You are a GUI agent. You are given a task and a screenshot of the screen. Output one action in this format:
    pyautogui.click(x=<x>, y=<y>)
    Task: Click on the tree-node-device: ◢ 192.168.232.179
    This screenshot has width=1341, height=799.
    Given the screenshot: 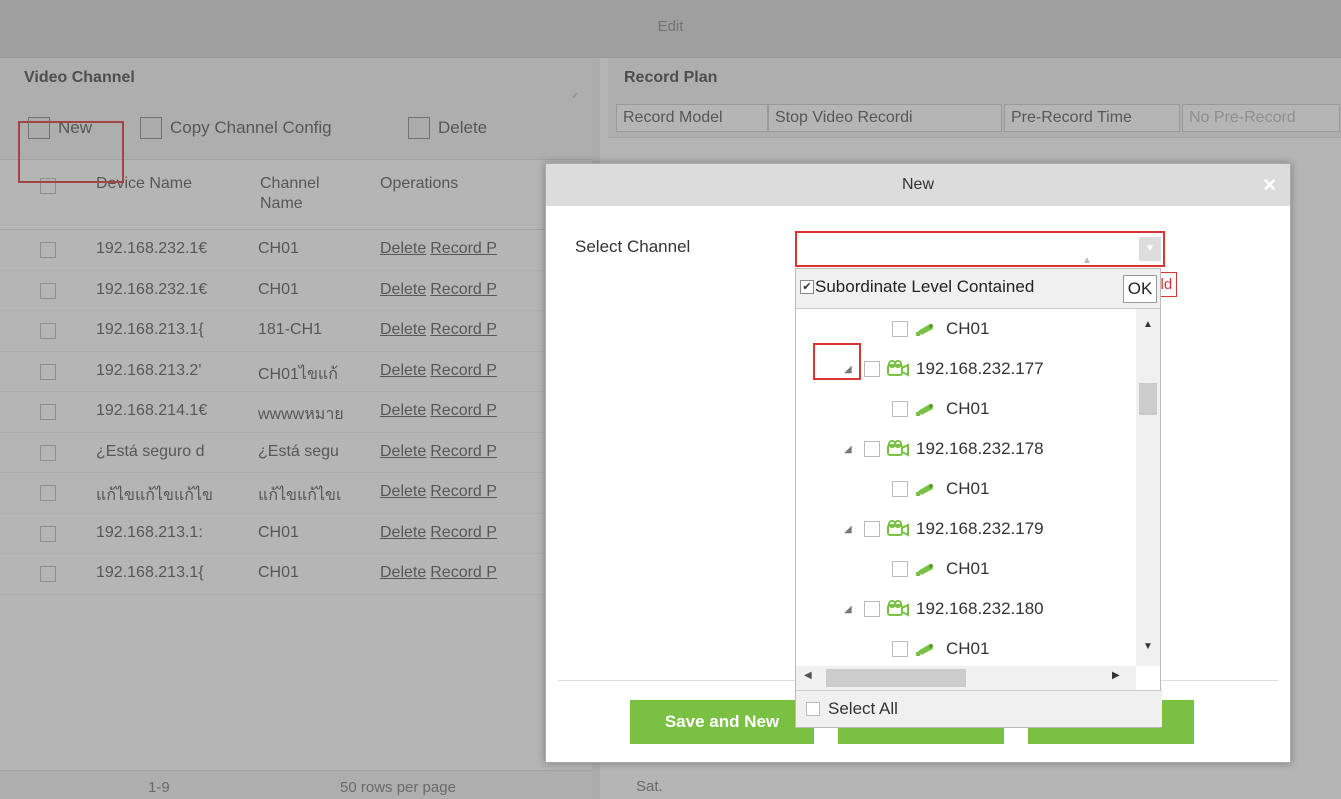 What is the action you would take?
    pyautogui.click(x=944, y=529)
    